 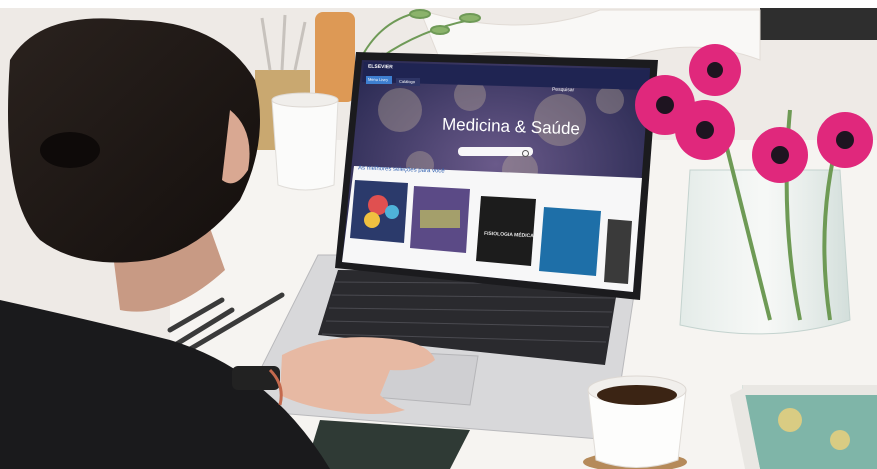 What do you see at coordinates (380, 67) in the screenshot?
I see `screen-brand: ELSEVIER` at bounding box center [380, 67].